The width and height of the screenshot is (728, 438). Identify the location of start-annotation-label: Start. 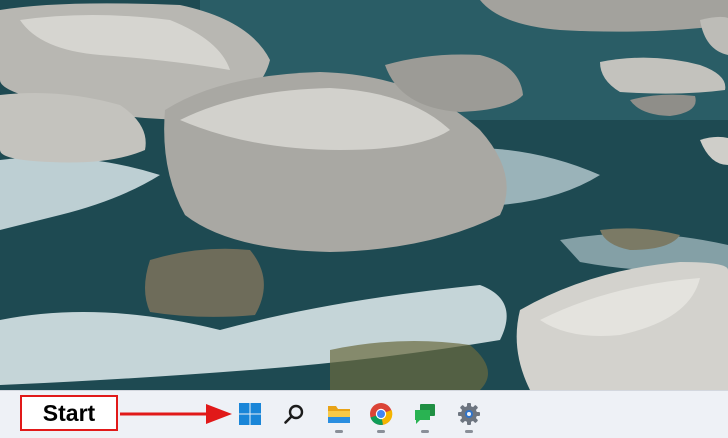
(69, 412).